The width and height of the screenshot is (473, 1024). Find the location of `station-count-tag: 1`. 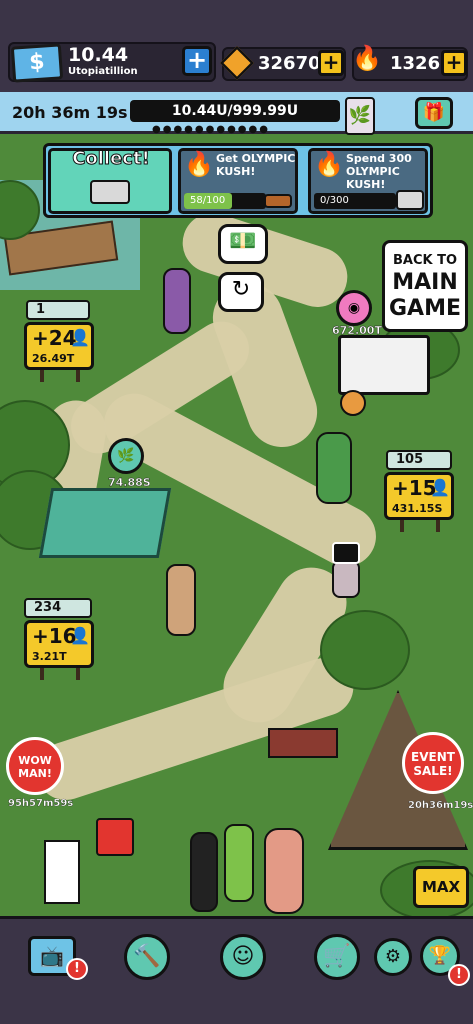

station-count-tag: 1 is located at coordinates (58, 310).